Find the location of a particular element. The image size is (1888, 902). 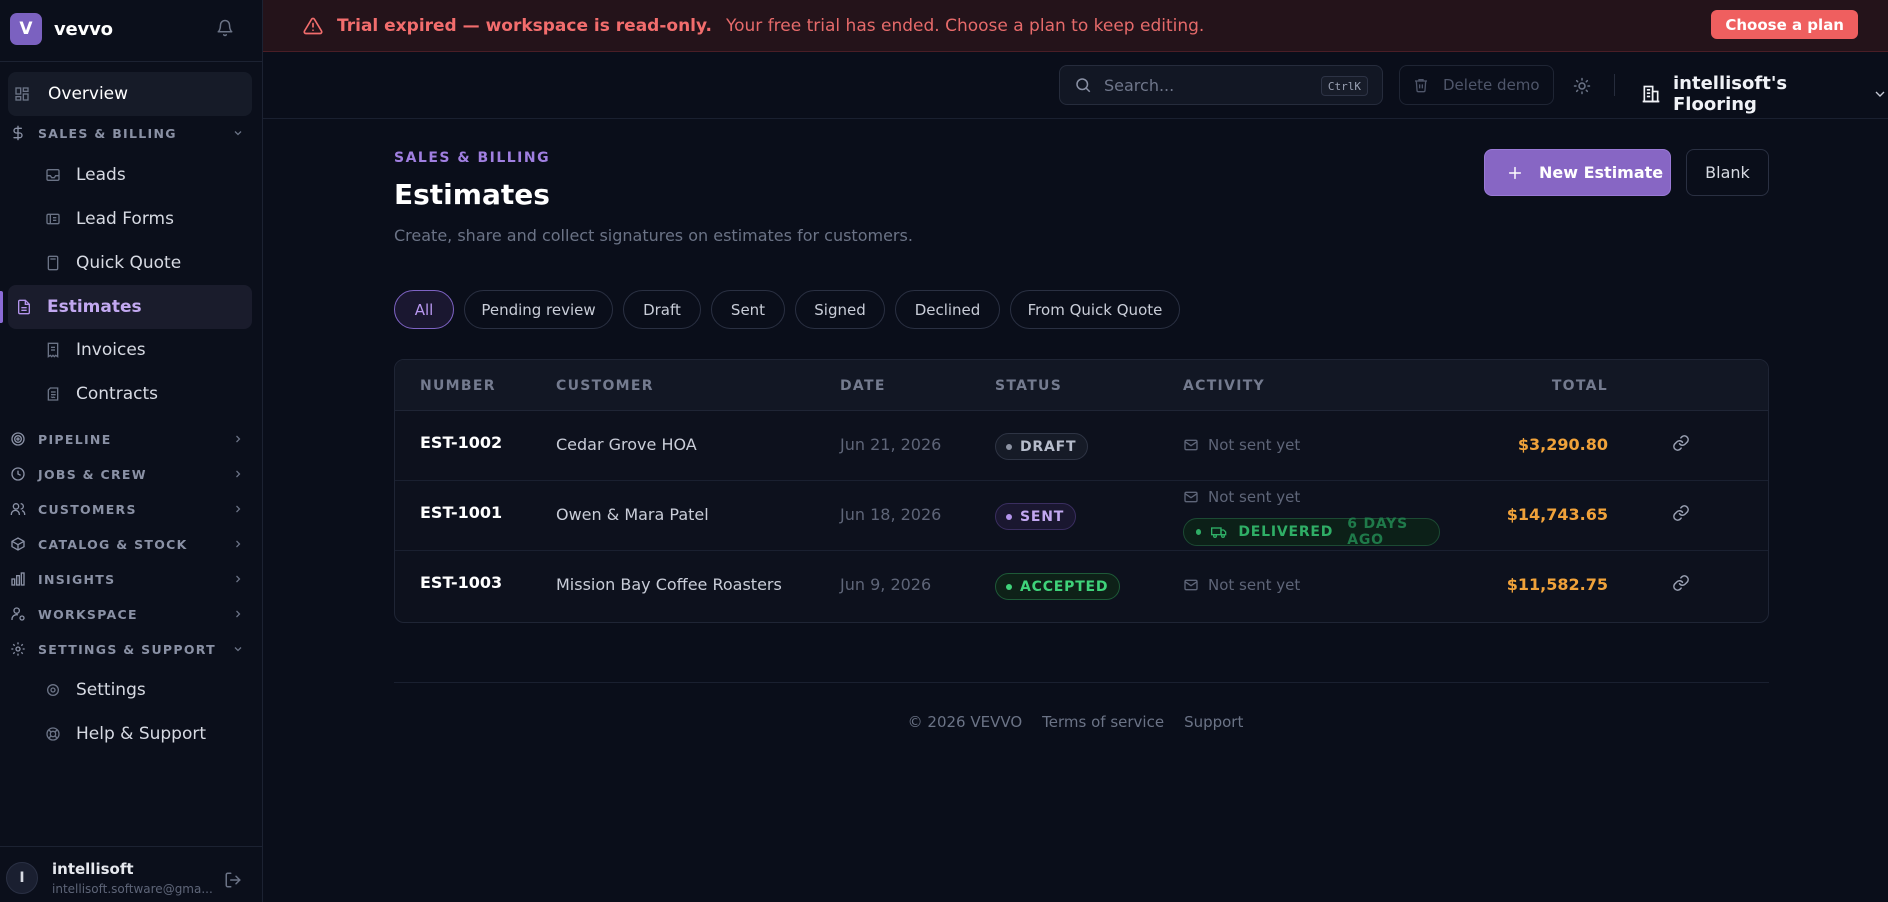

org-switcher: intellisoft's Flooring is located at coordinates (1764, 94).